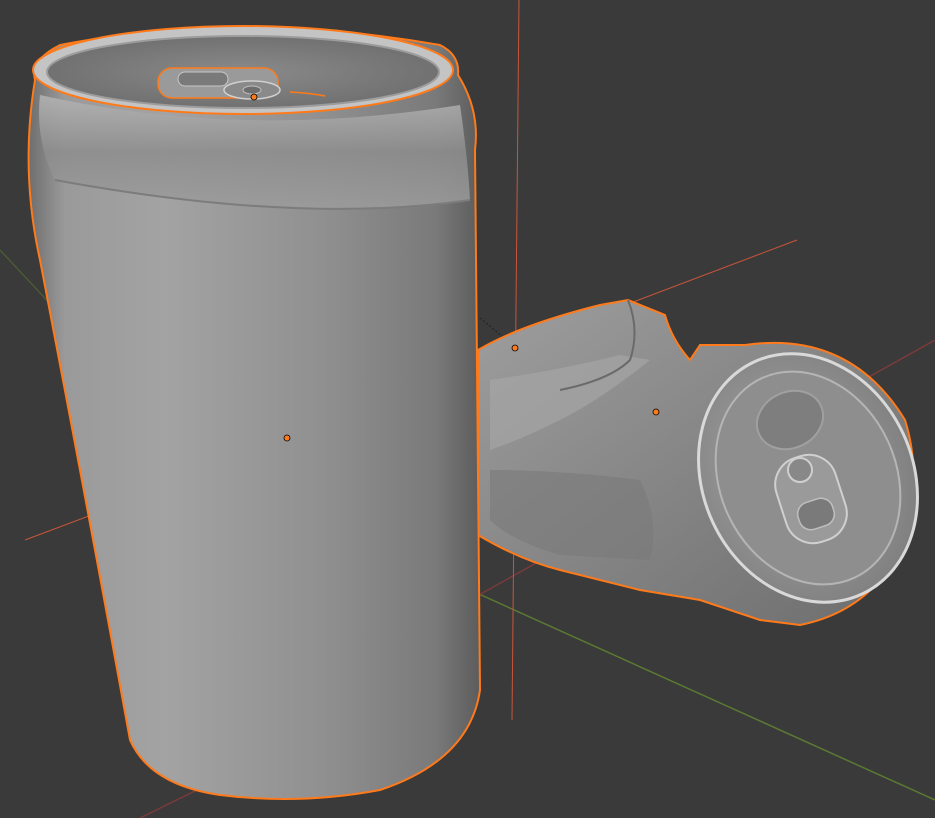 This screenshot has height=818, width=935. I want to click on crushed-can-origin-point, so click(656, 412).